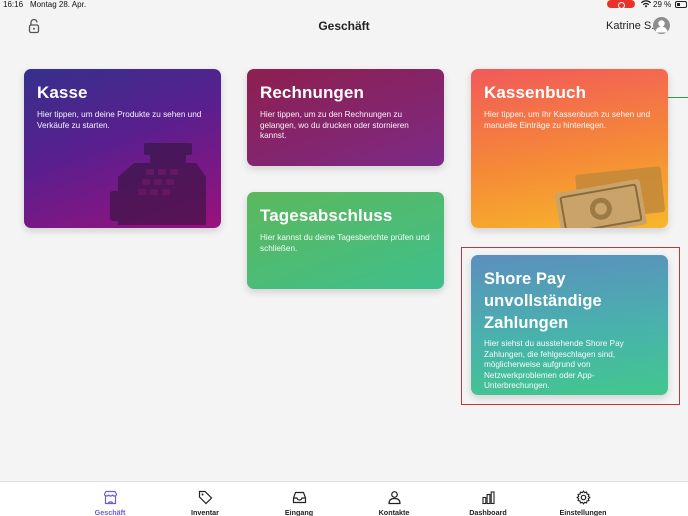 The image size is (688, 516). I want to click on store-icon, so click(110, 497).